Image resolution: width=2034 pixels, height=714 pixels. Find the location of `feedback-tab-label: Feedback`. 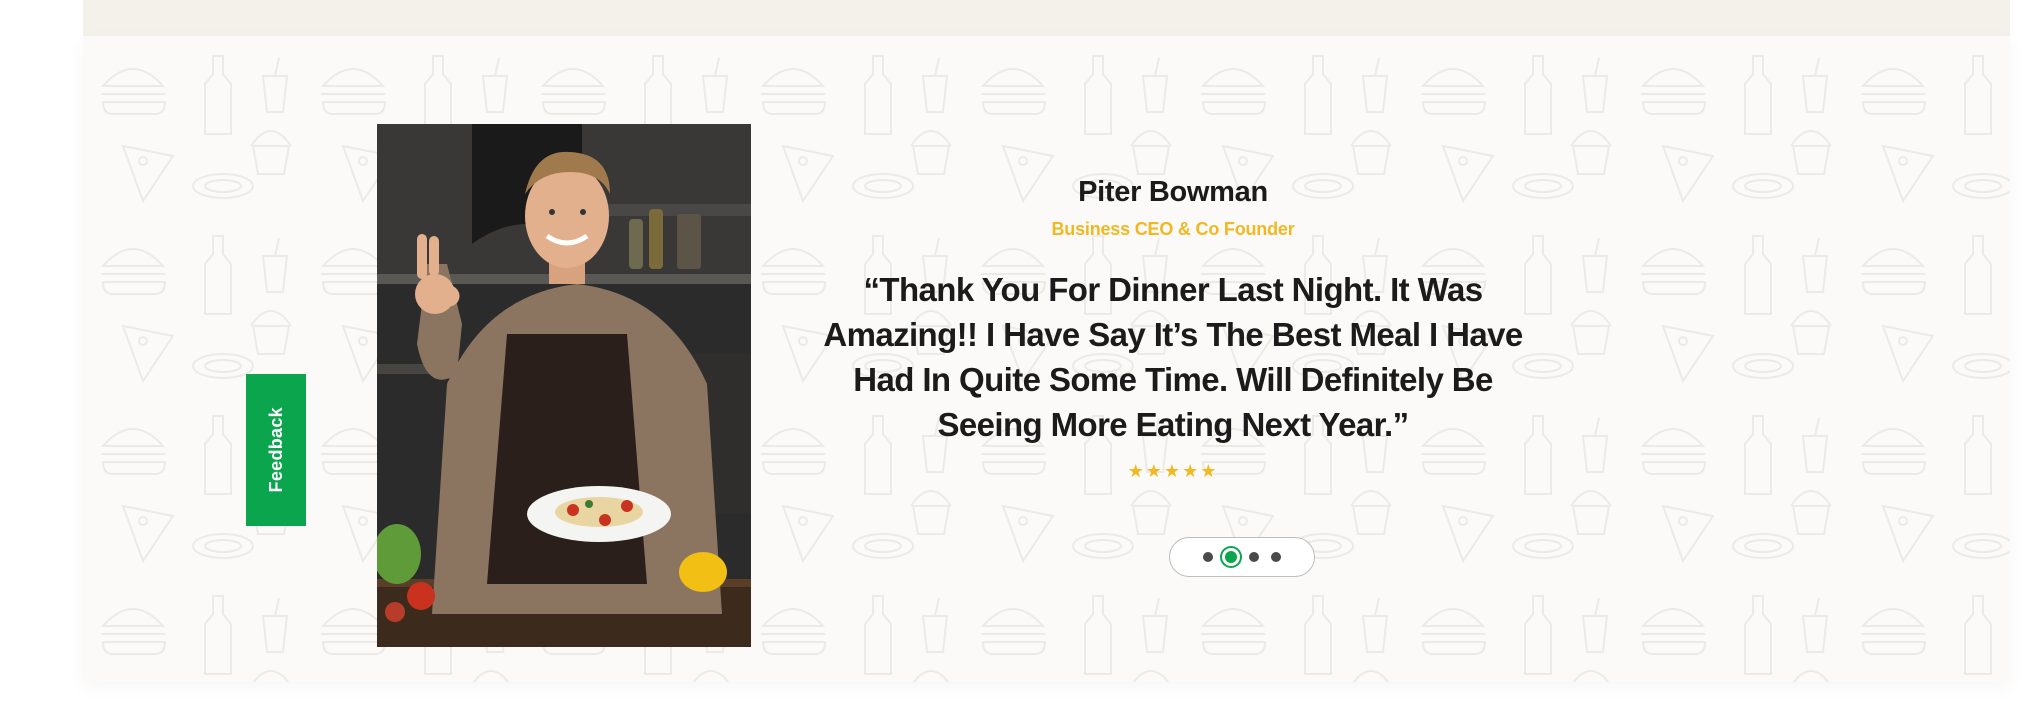

feedback-tab-label: Feedback is located at coordinates (275, 450).